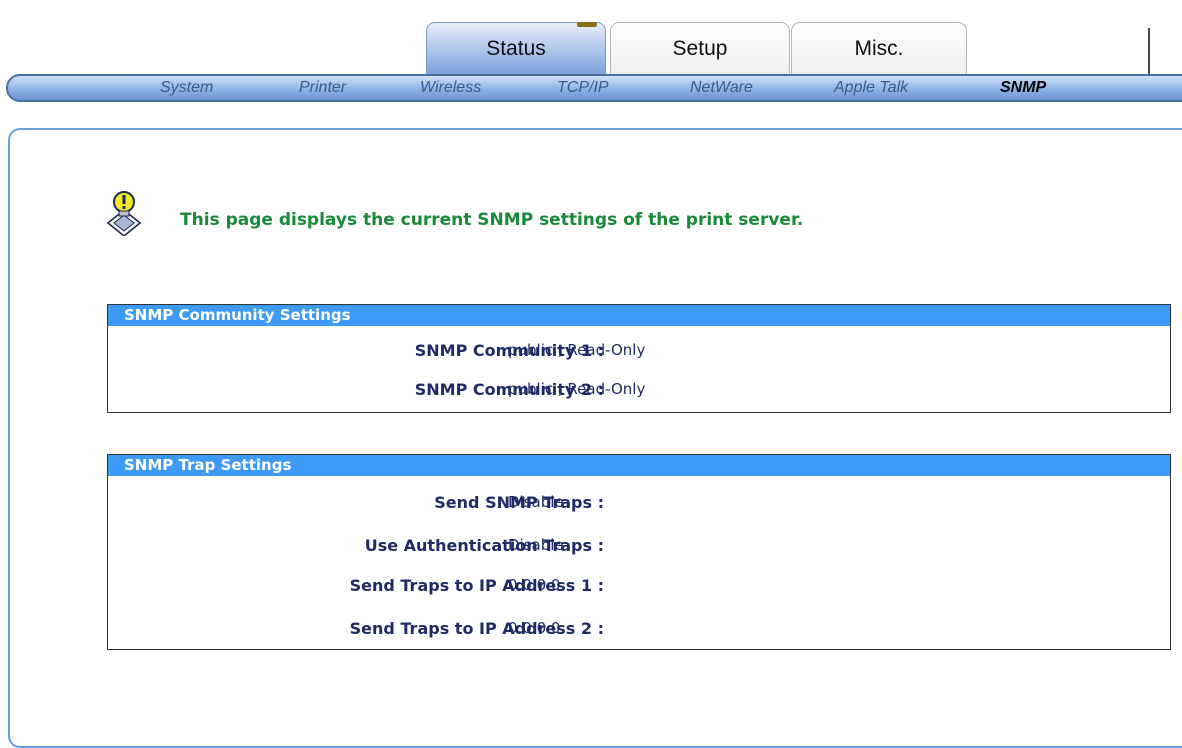  What do you see at coordinates (186, 88) in the screenshot?
I see `subnav-item-system: System` at bounding box center [186, 88].